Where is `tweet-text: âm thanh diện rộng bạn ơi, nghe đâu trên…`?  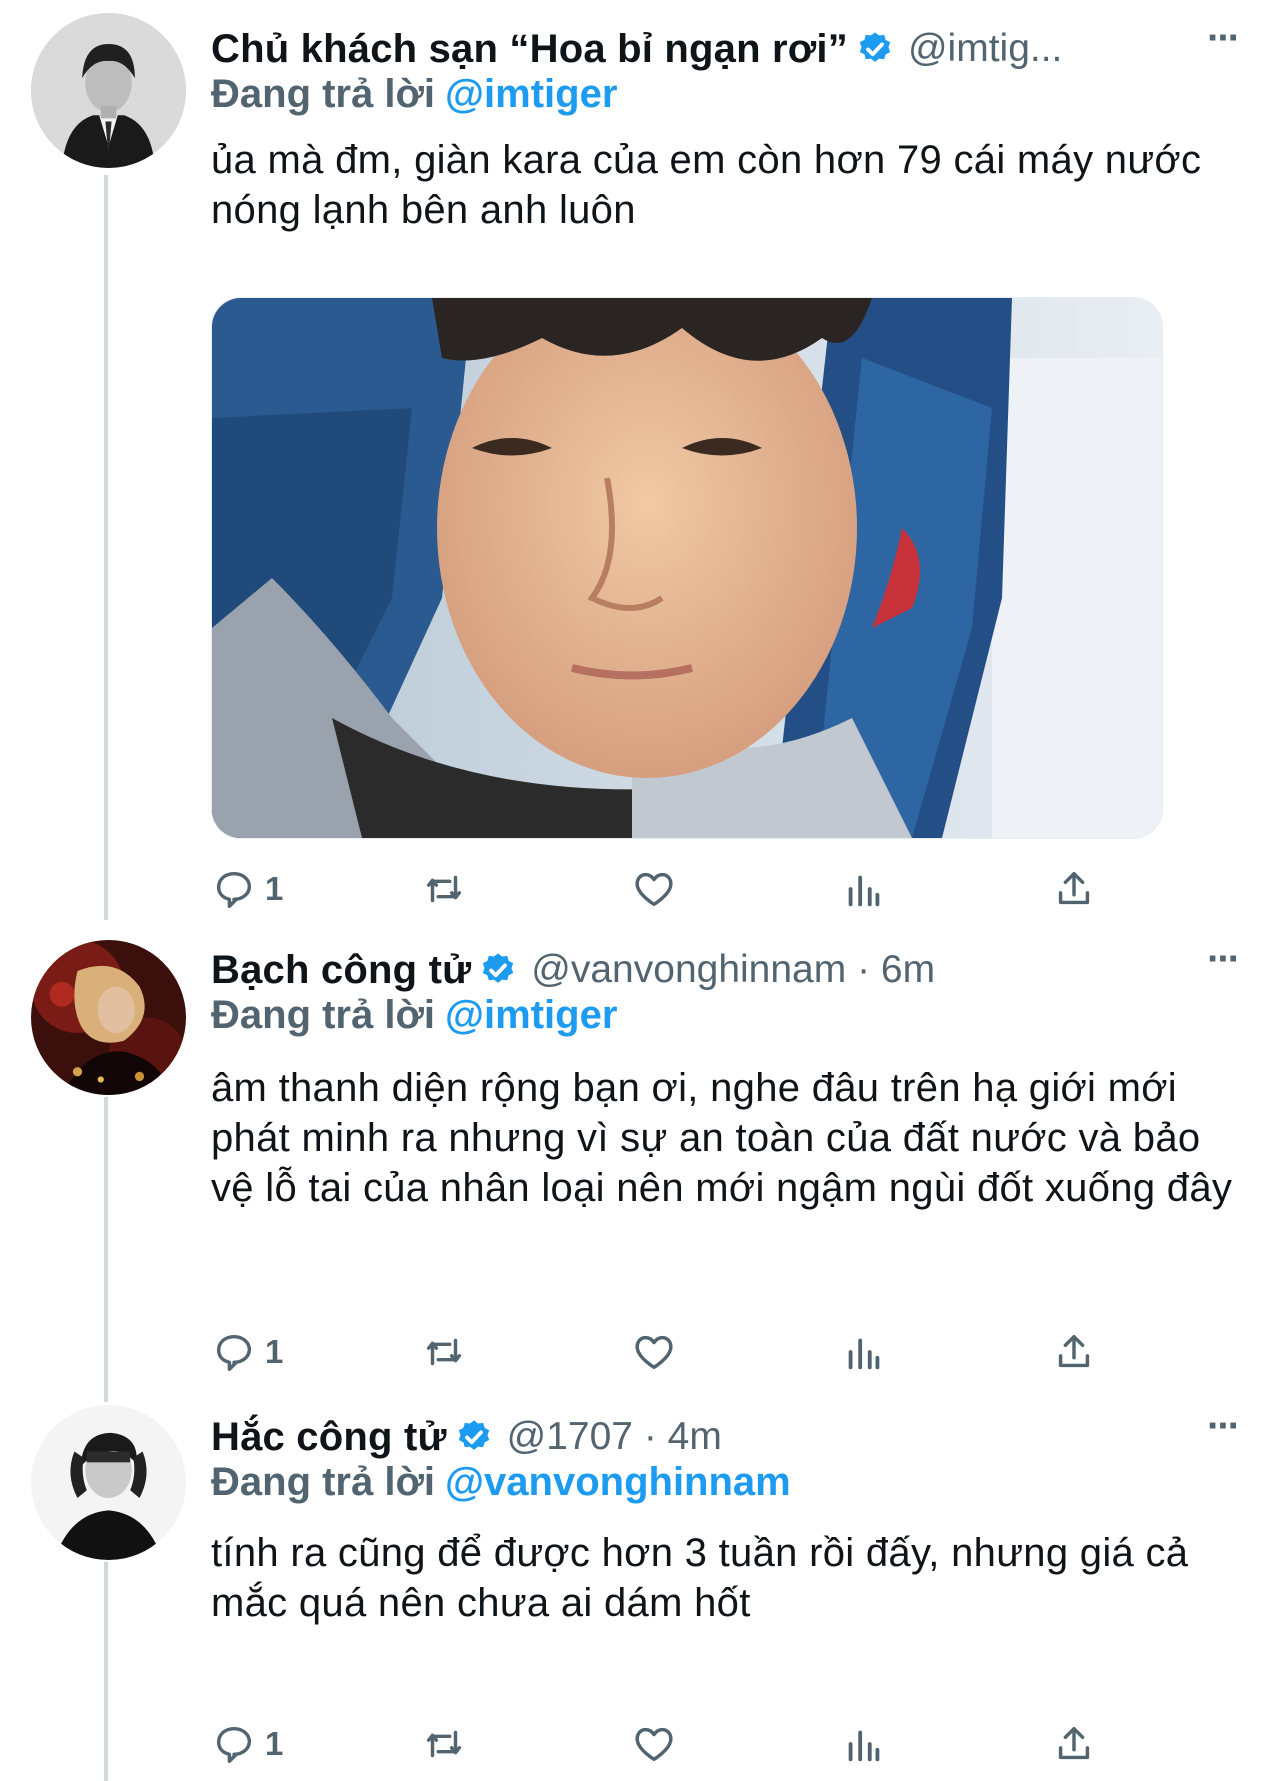
tweet-text: âm thanh diện rộng bạn ơi, nghe đâu trên… is located at coordinates (722, 1138).